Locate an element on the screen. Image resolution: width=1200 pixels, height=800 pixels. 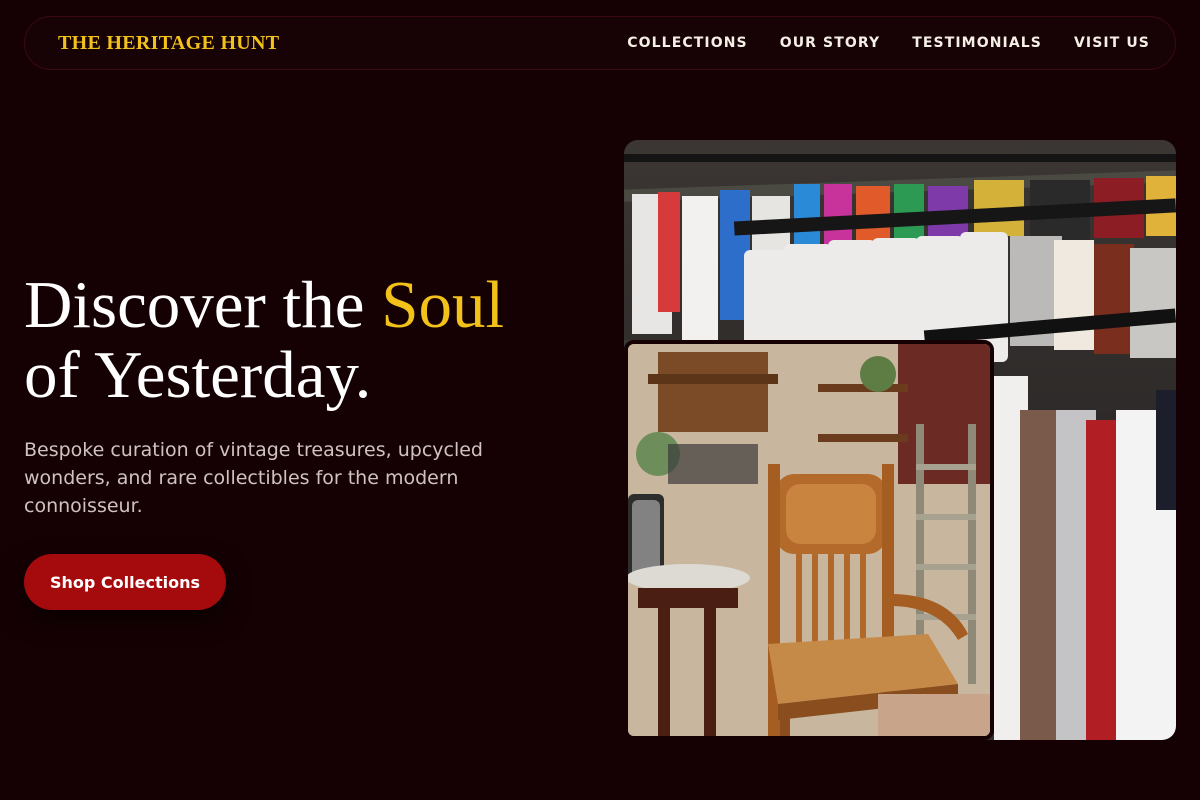
nav-link-testimonials: TESTIMONIALS is located at coordinates (977, 43).